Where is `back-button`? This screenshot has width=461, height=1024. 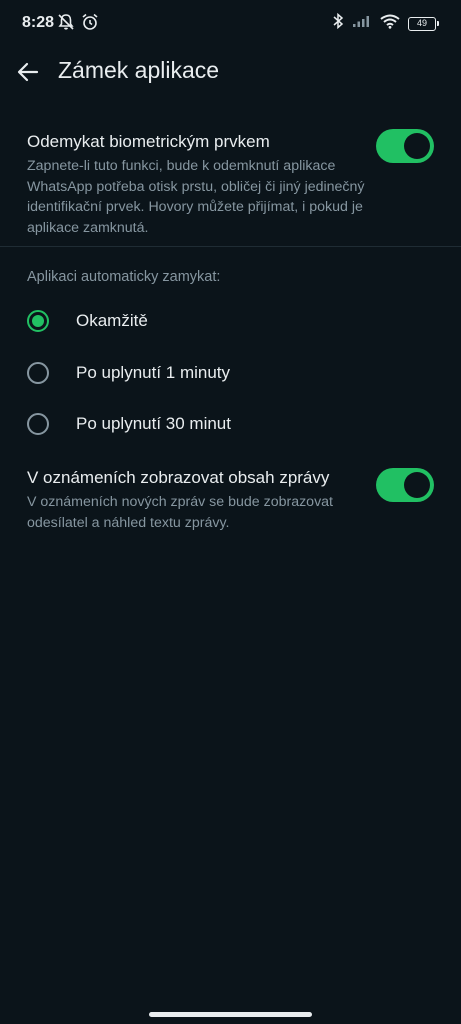
back-button is located at coordinates (28, 72).